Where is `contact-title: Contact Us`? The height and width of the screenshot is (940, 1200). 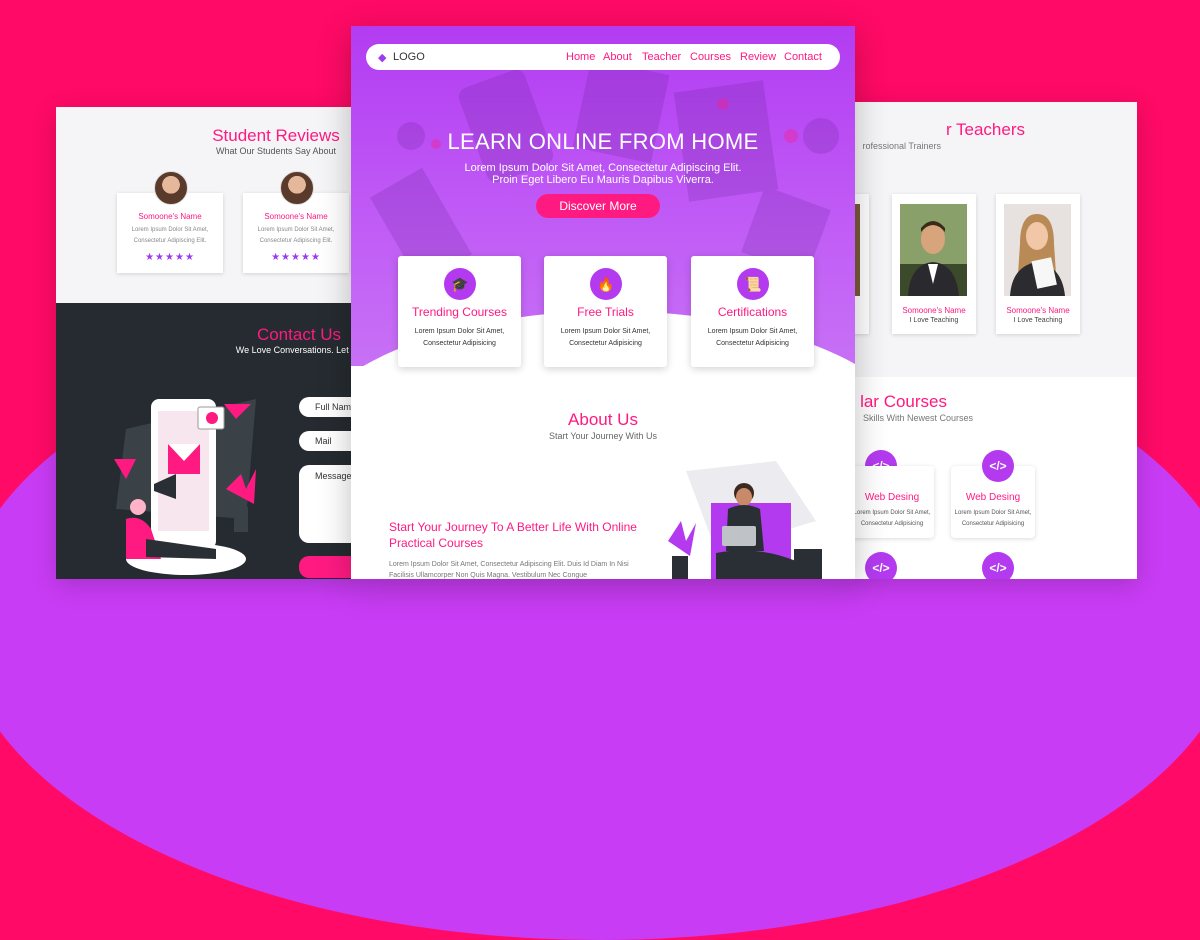
contact-title: Contact Us is located at coordinates (299, 334).